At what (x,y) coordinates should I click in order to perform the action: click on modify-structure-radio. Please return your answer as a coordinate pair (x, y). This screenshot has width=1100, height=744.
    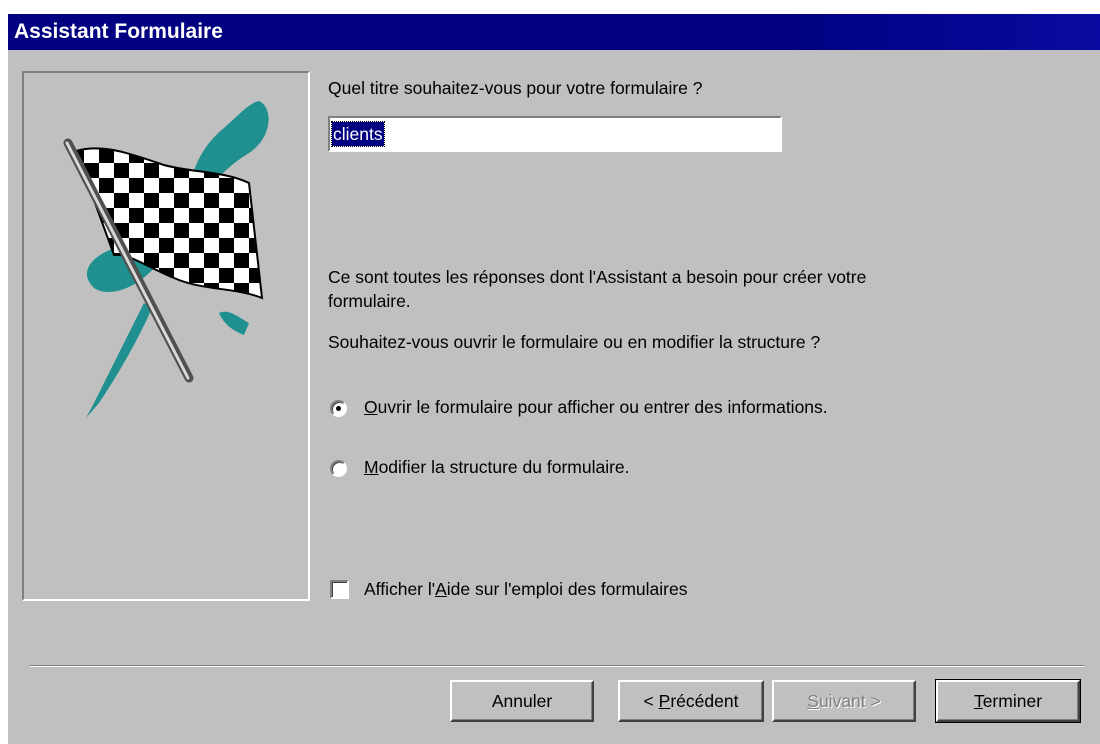
    Looking at the image, I should click on (338, 468).